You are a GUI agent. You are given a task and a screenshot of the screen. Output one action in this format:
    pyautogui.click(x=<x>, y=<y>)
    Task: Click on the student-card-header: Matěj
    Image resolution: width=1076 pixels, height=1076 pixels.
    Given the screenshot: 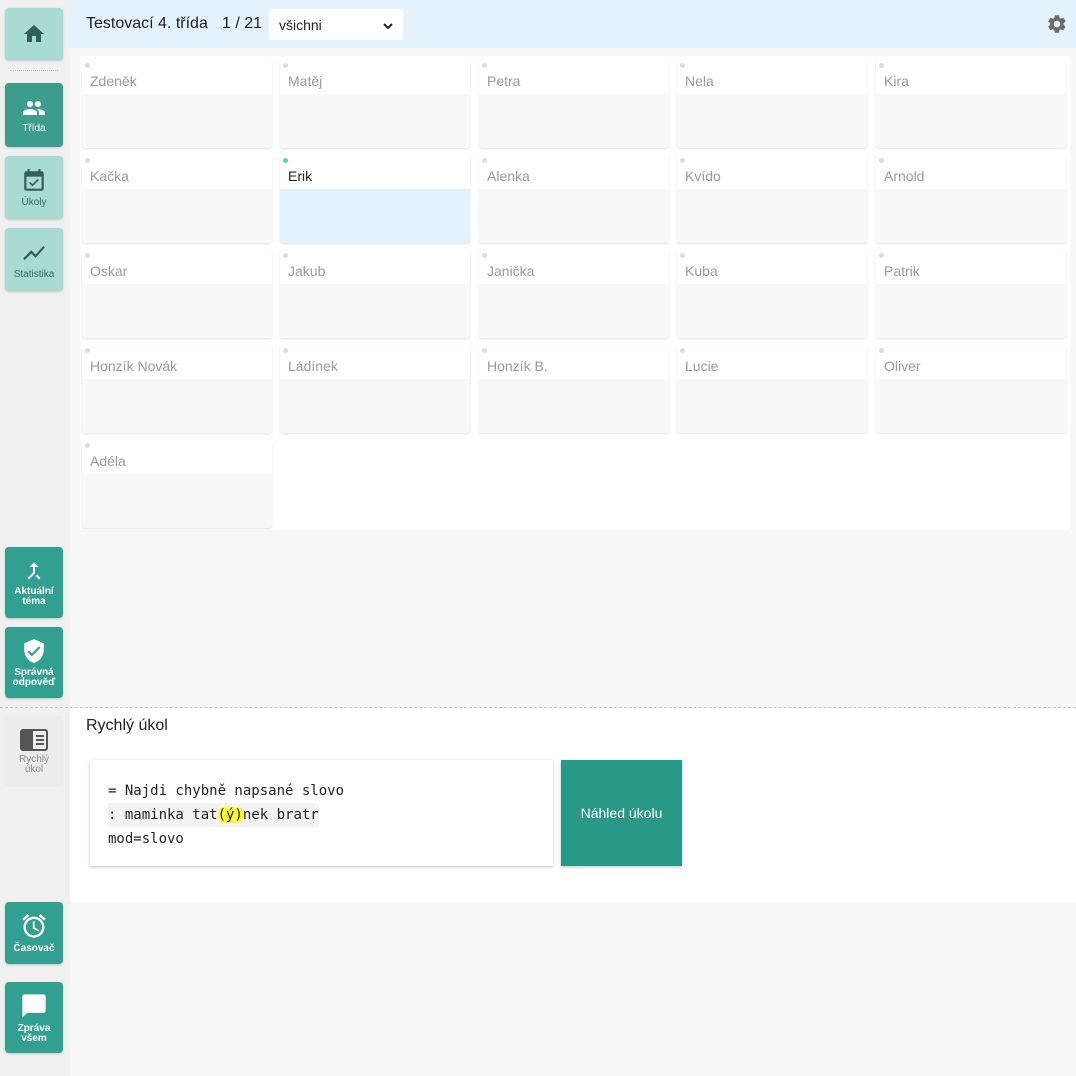 What is the action you would take?
    pyautogui.click(x=375, y=77)
    